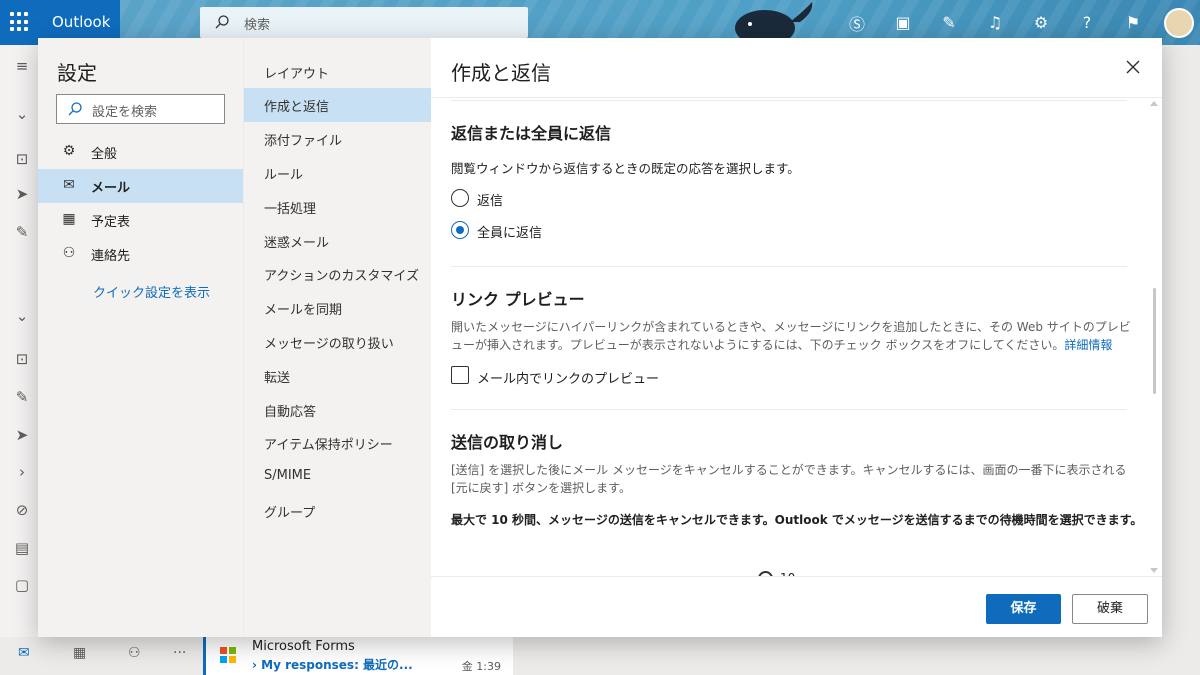 The image size is (1200, 675). Describe the element at coordinates (303, 141) in the screenshot. I see `subnav-label: 添付ファイル` at that location.